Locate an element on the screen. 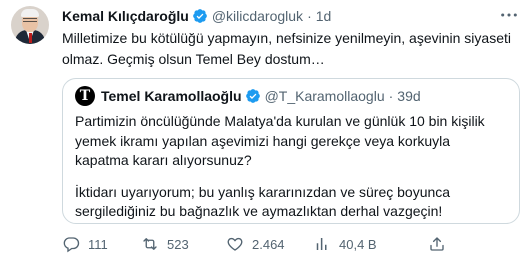  retweet-count: 523 is located at coordinates (178, 244).